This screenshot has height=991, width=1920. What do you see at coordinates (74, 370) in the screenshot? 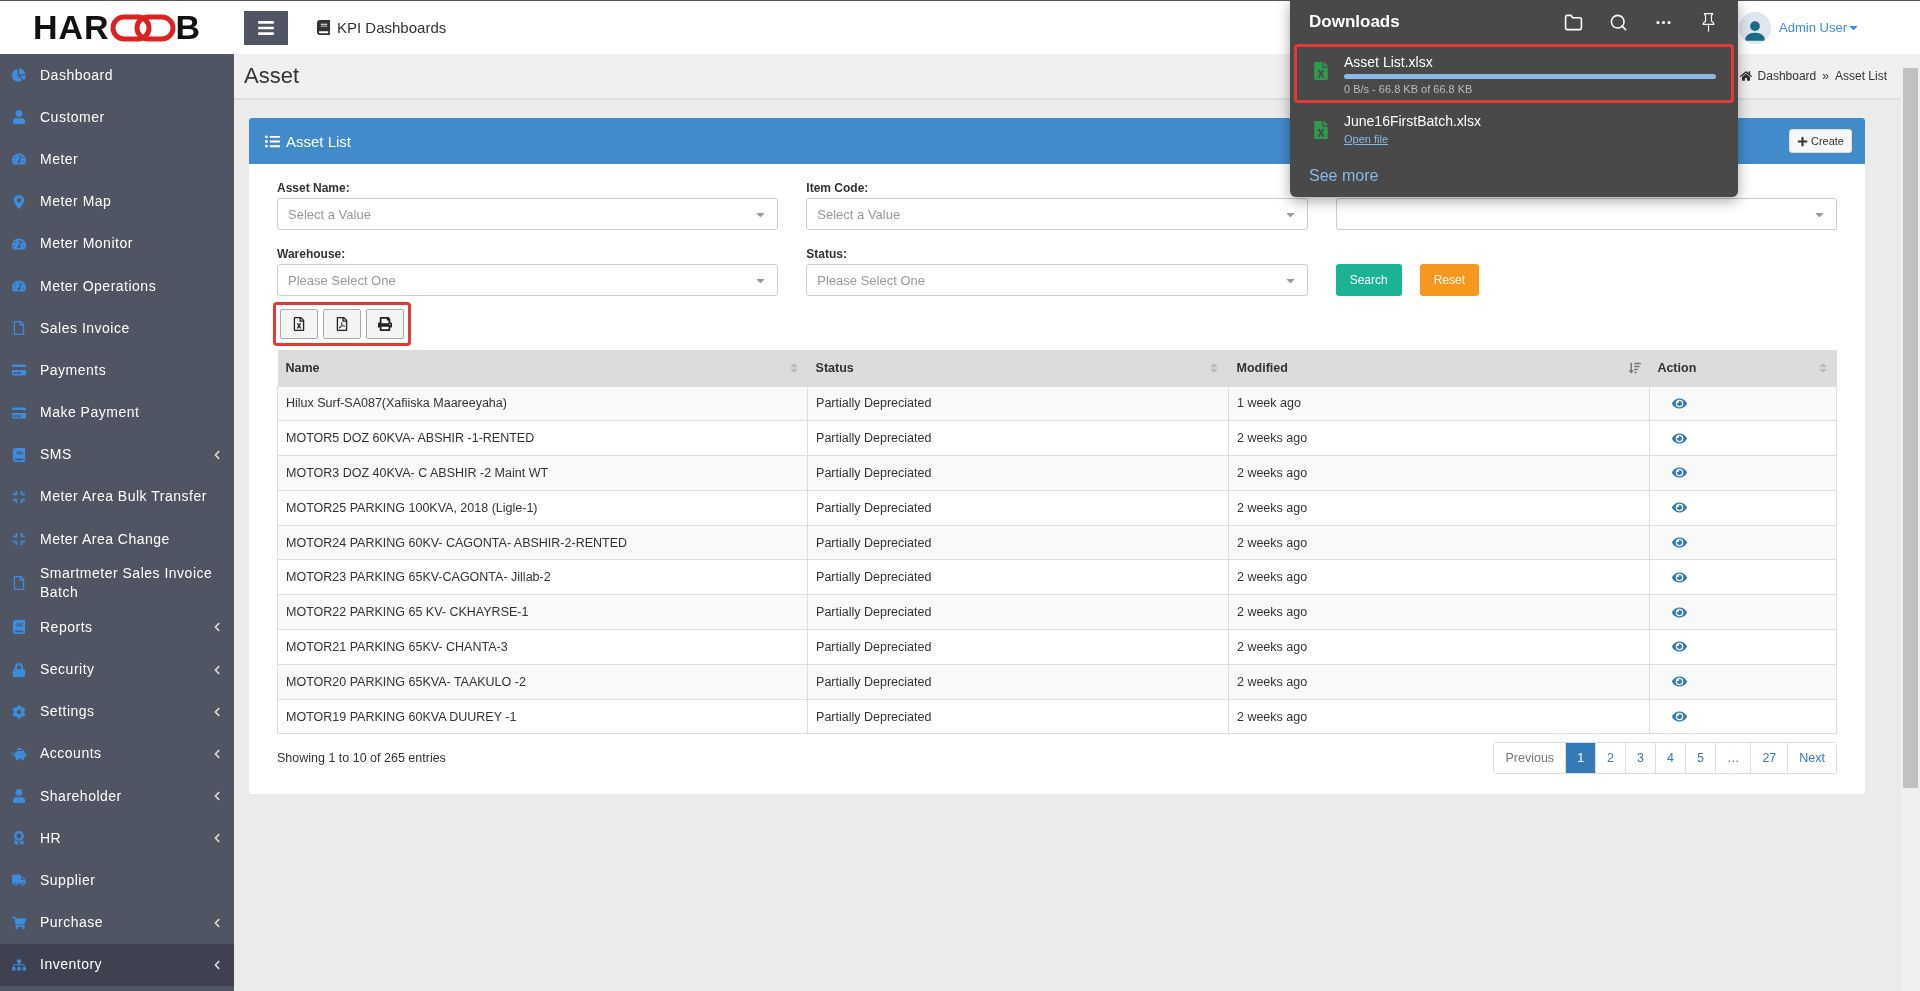
I see `sidebar-label: Payments` at bounding box center [74, 370].